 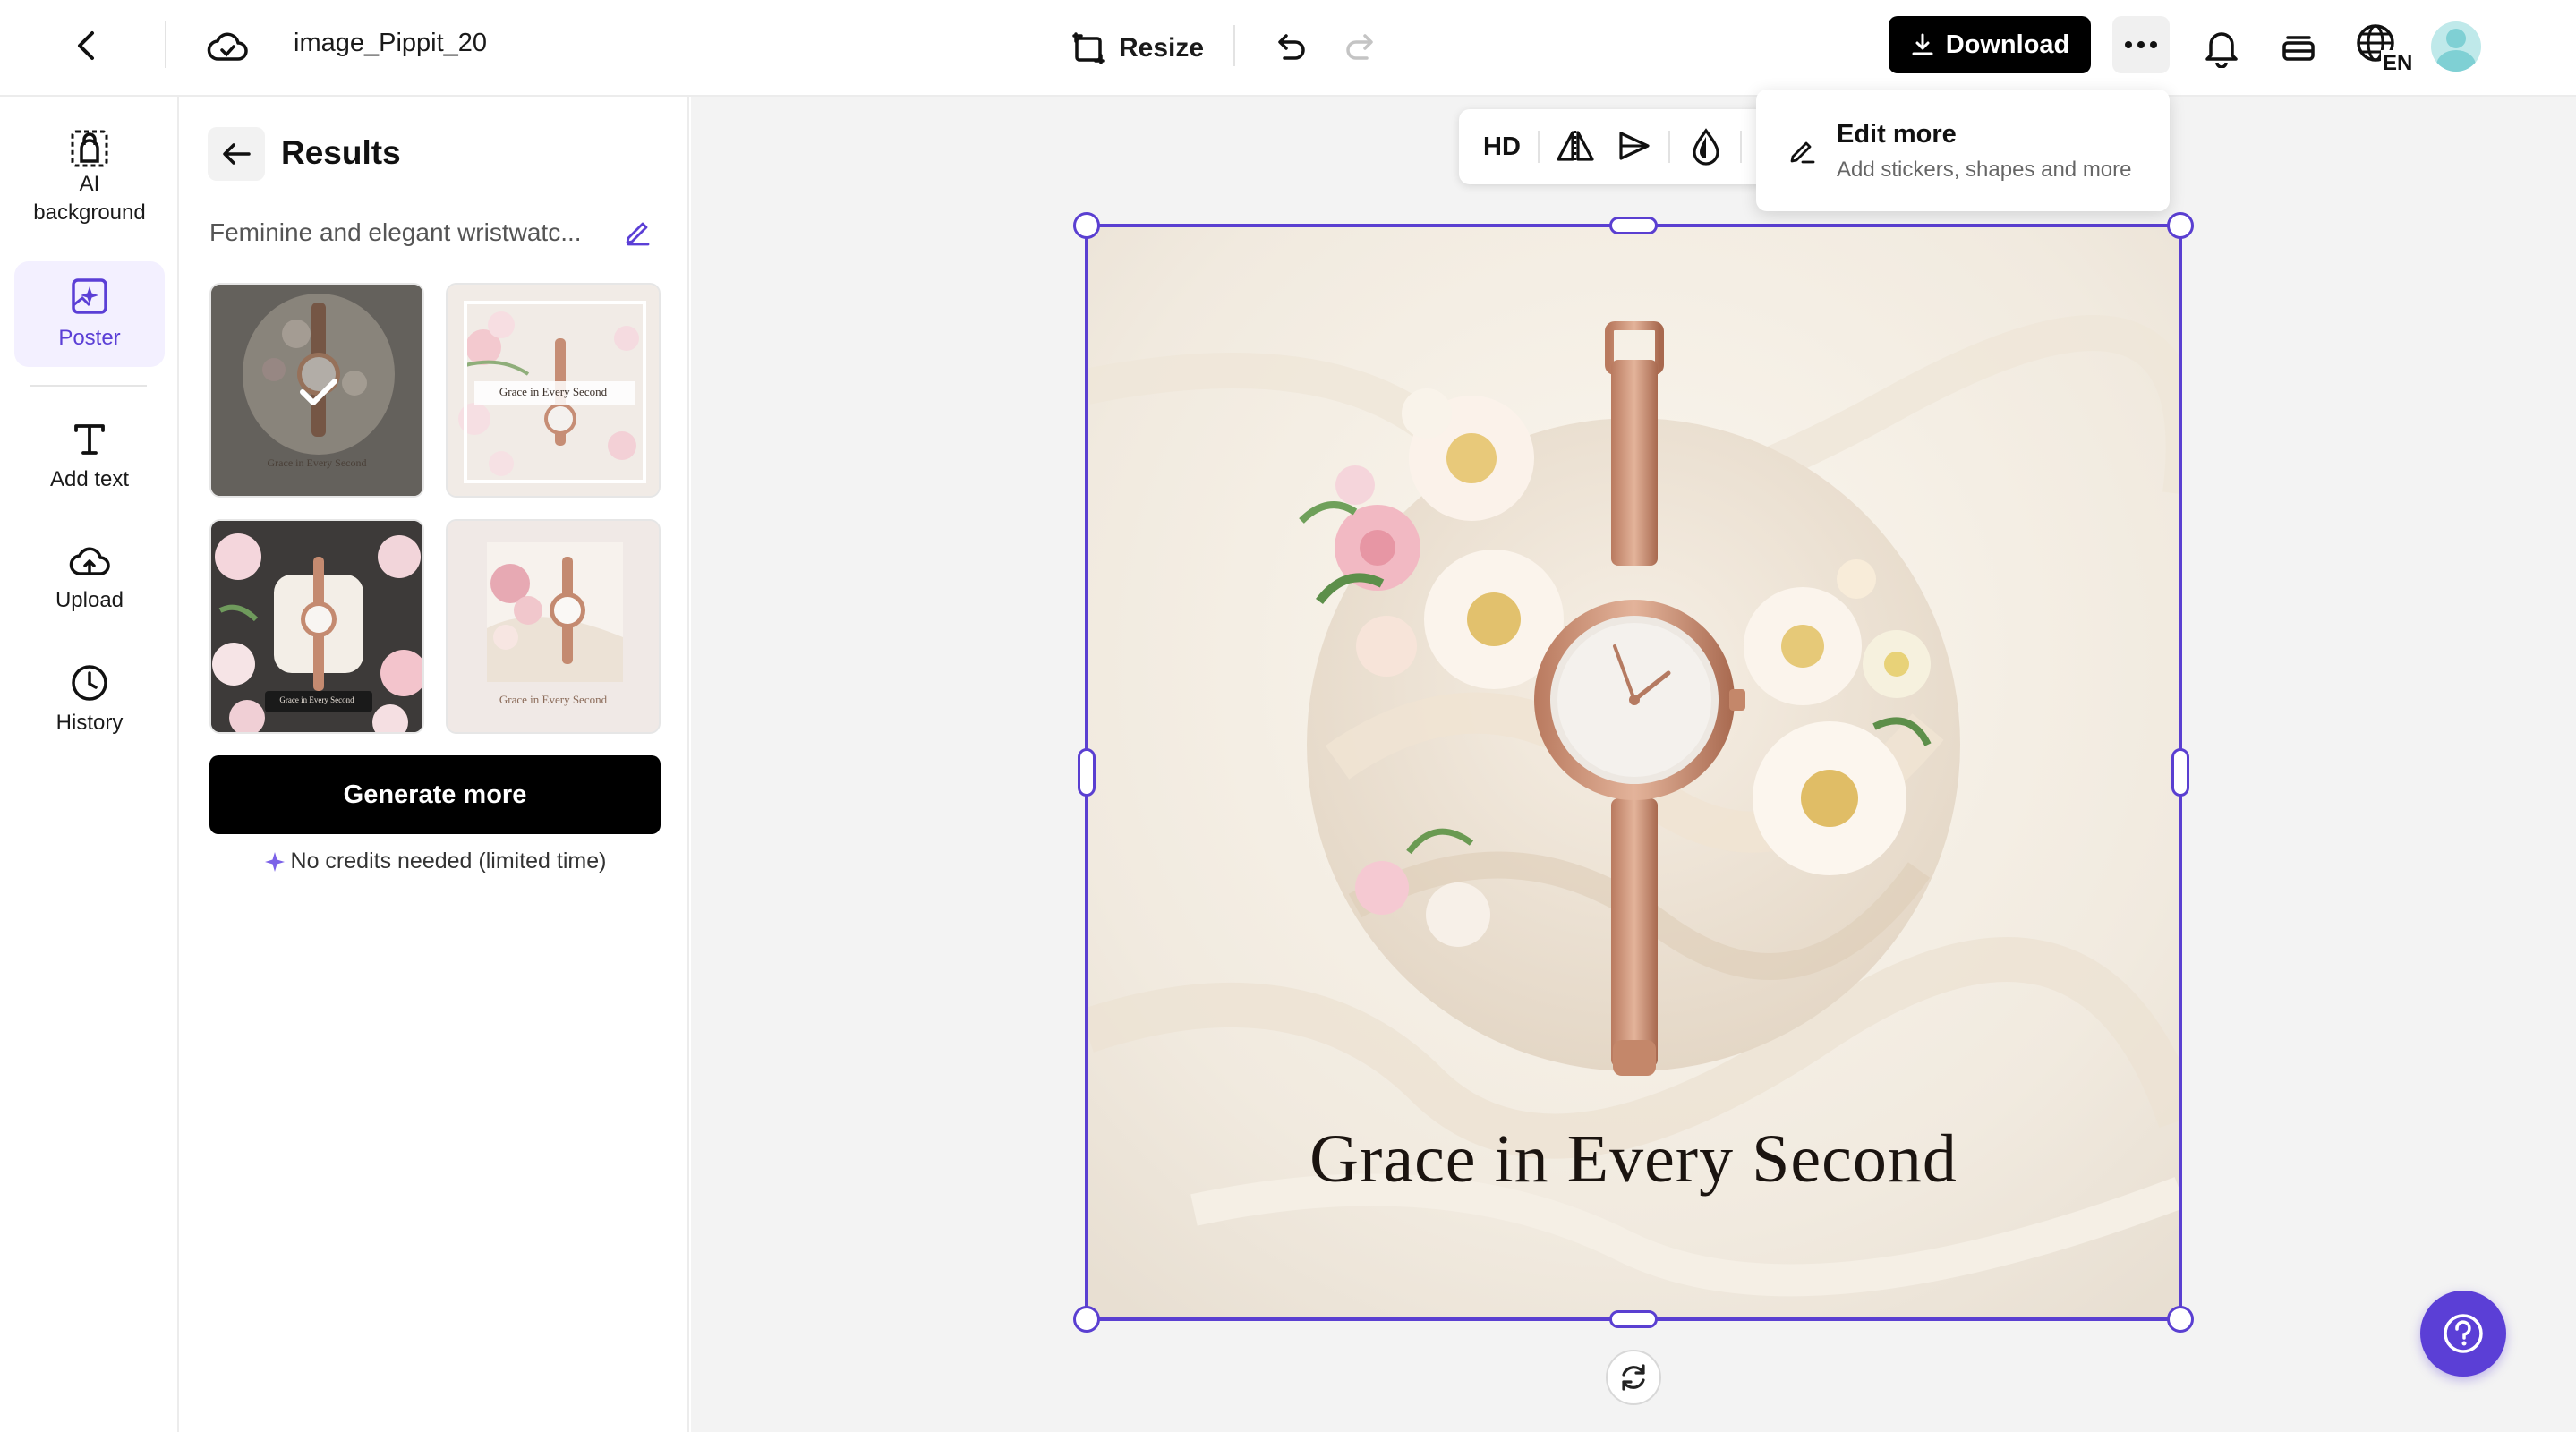 I want to click on language-globe-icon: EN, so click(x=2383, y=46).